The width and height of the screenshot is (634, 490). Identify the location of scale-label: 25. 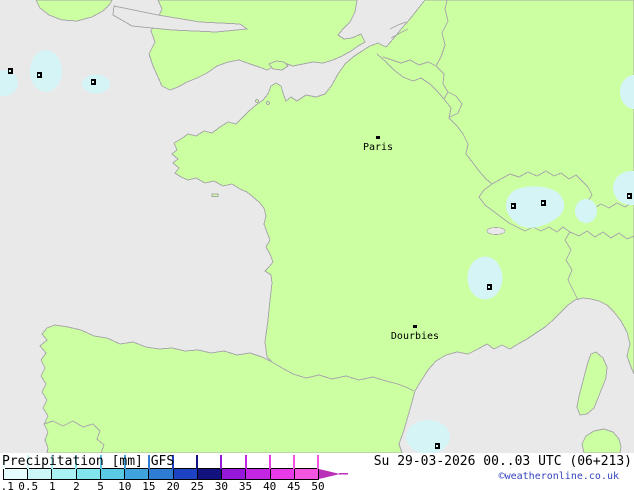
(197, 485).